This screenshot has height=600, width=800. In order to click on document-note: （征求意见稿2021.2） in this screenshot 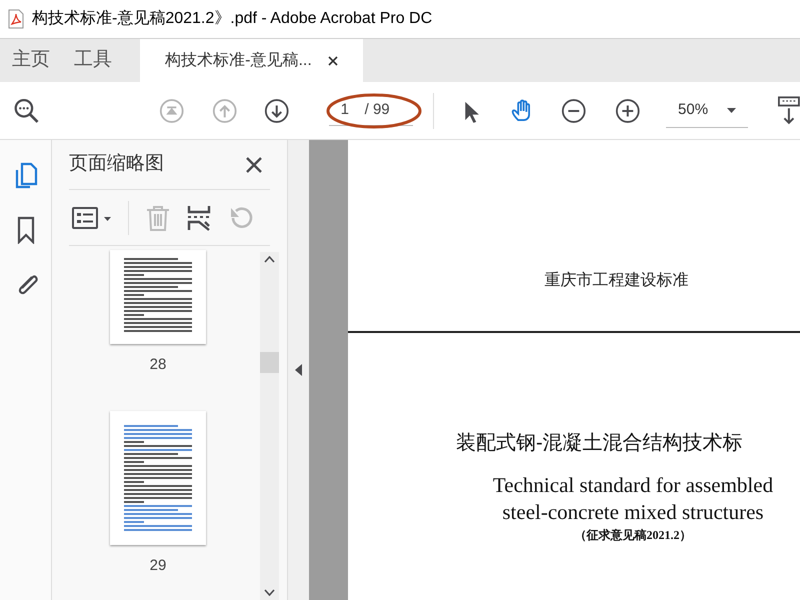, I will do `click(633, 535)`.